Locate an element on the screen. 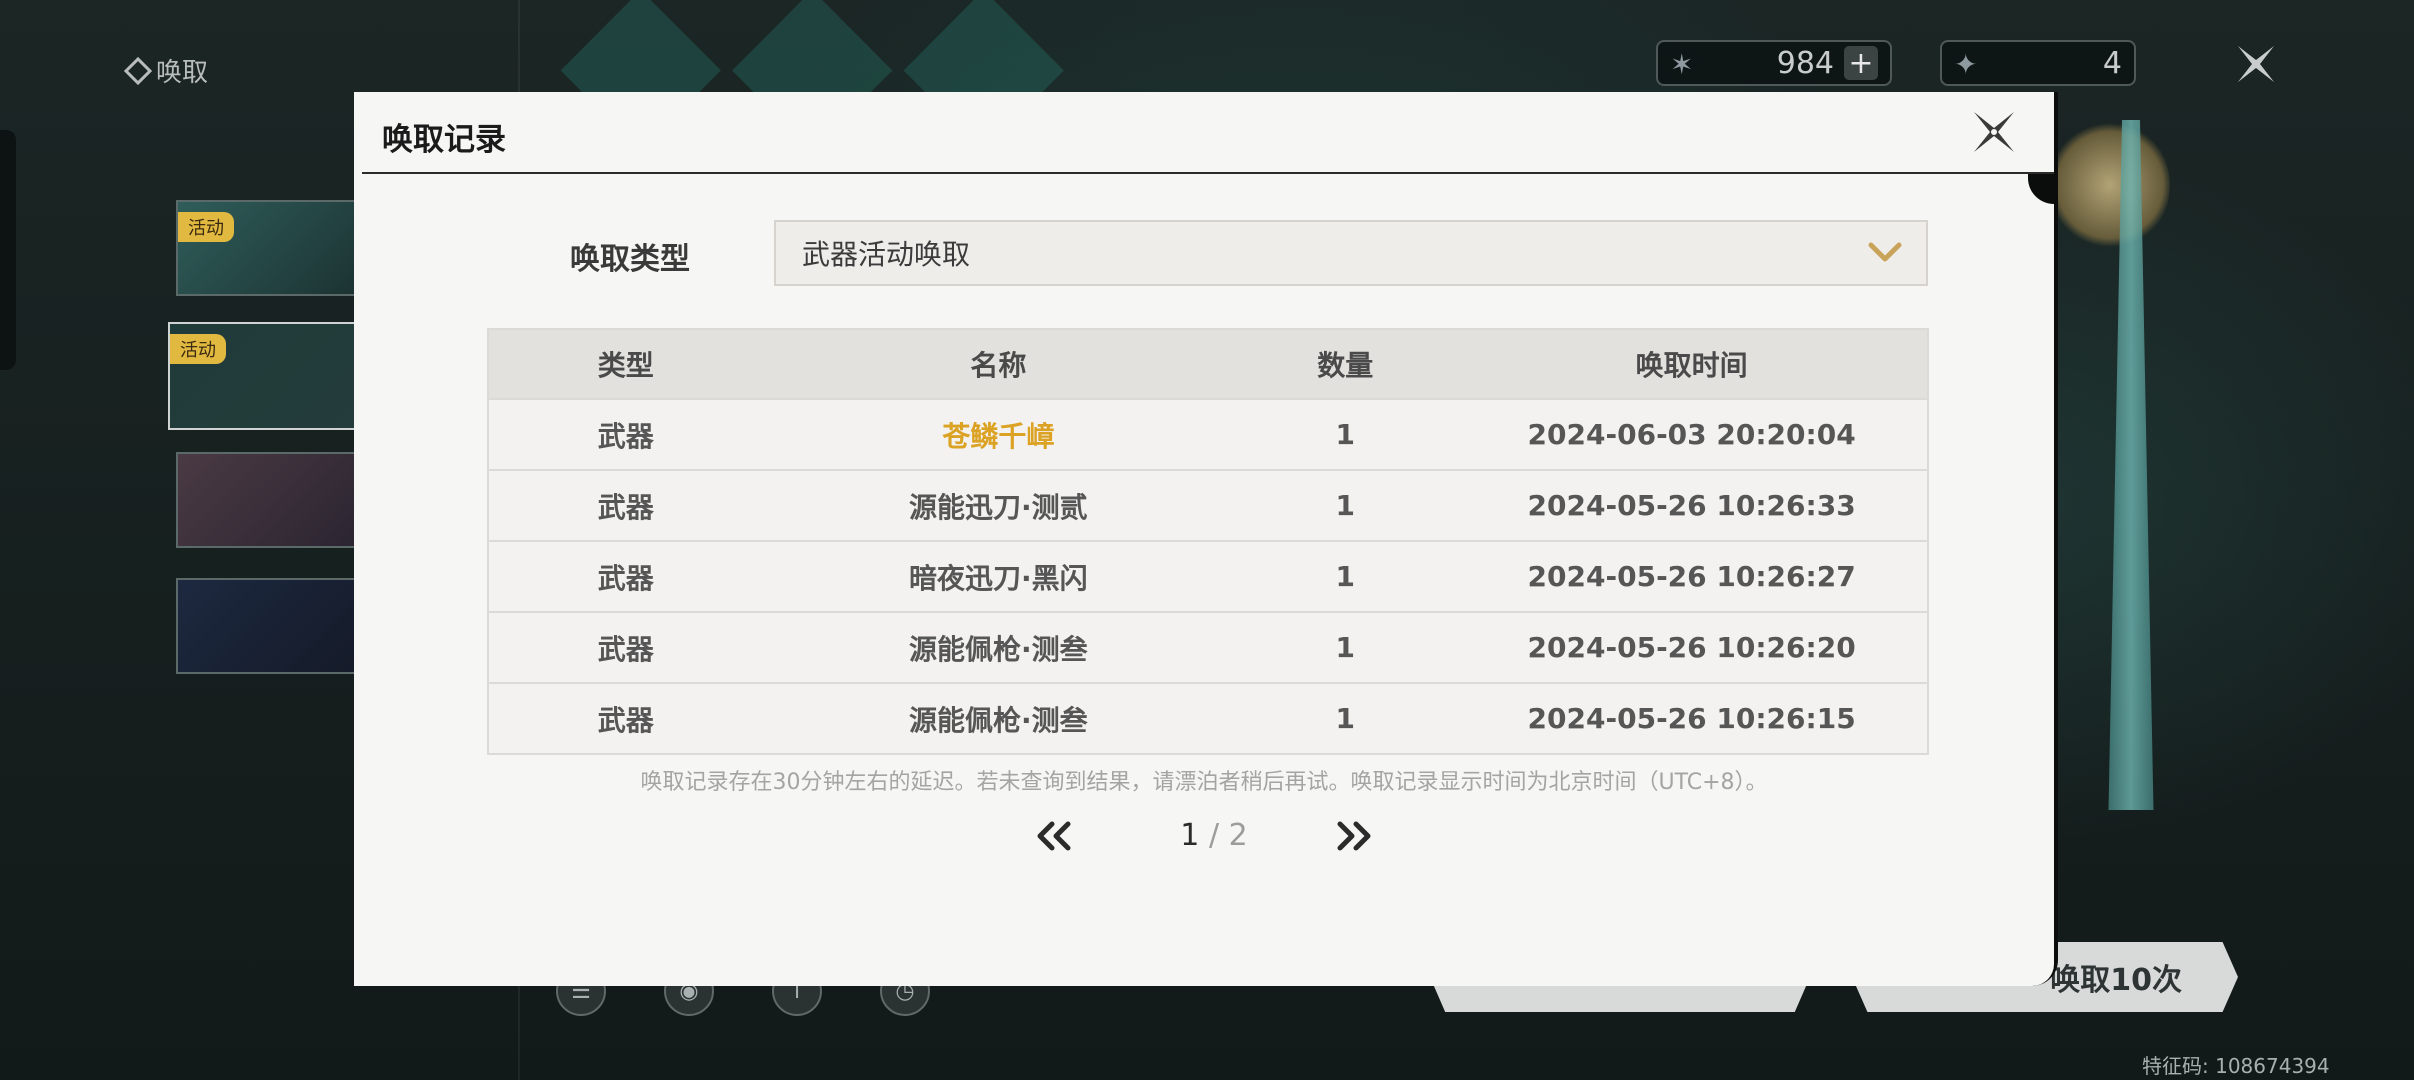  convene-type-label: 唤取类型 is located at coordinates (630, 259).